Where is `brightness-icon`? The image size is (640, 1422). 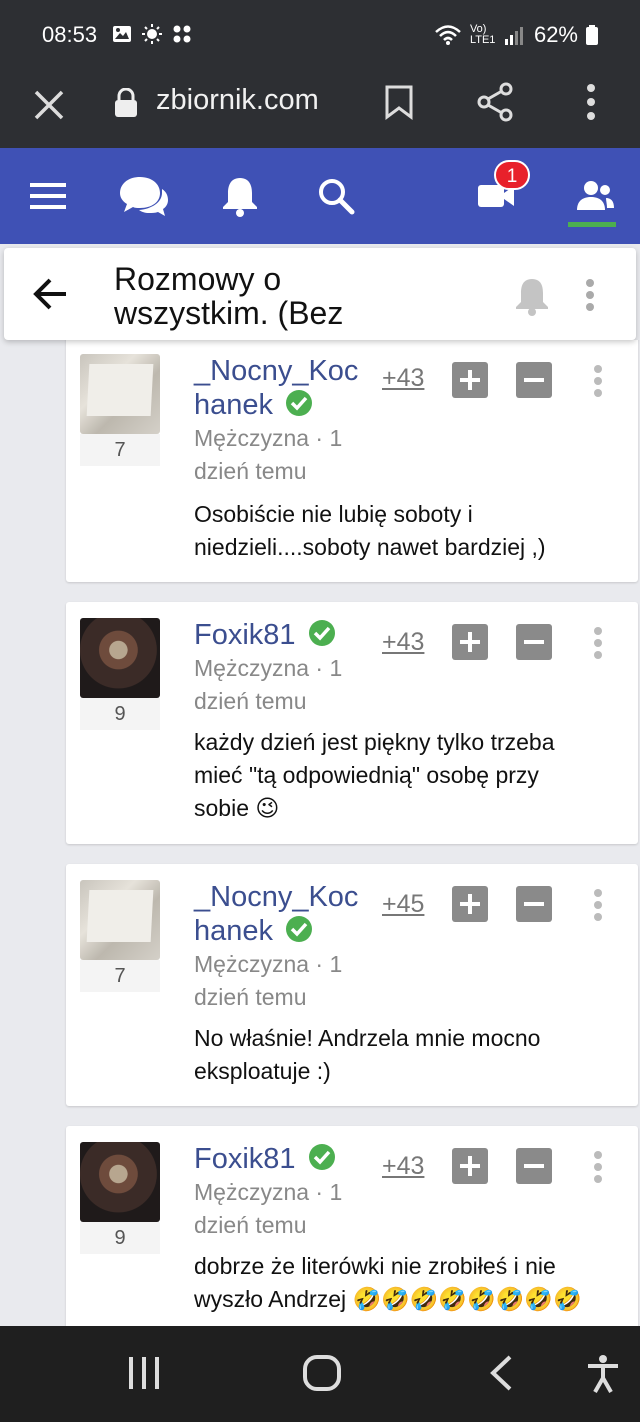
brightness-icon is located at coordinates (152, 34).